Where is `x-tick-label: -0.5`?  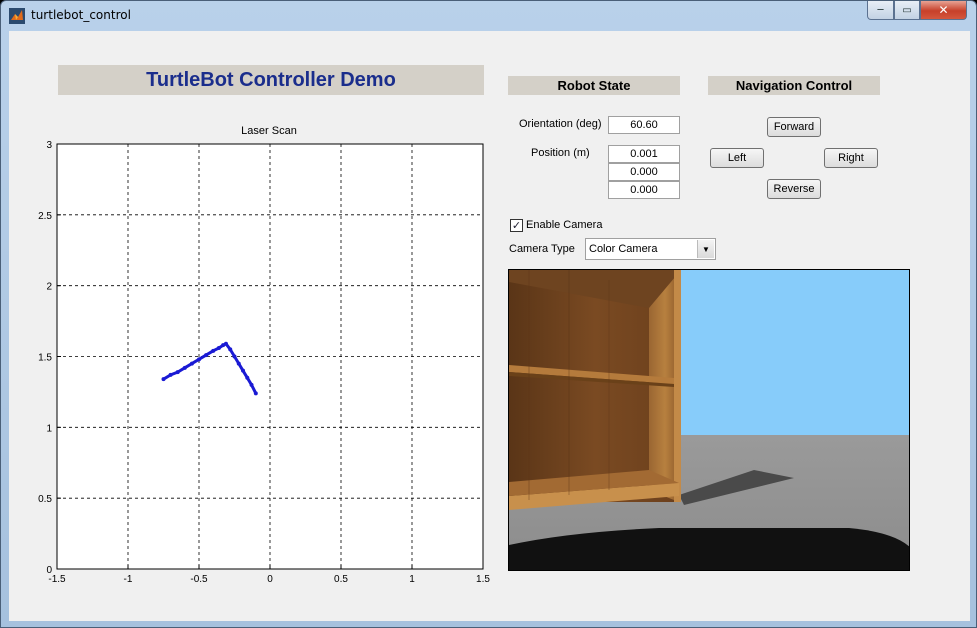 x-tick-label: -0.5 is located at coordinates (199, 579).